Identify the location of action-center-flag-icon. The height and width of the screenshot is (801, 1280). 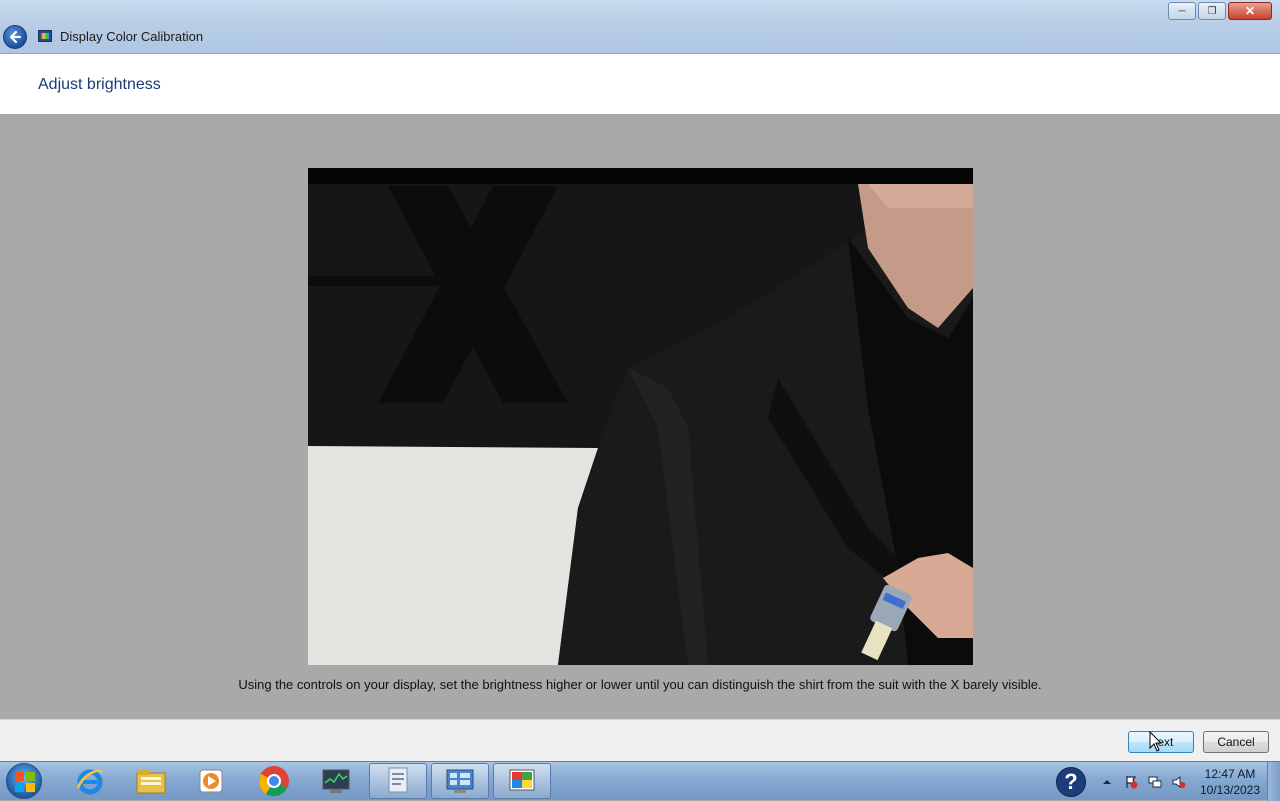
(1131, 782).